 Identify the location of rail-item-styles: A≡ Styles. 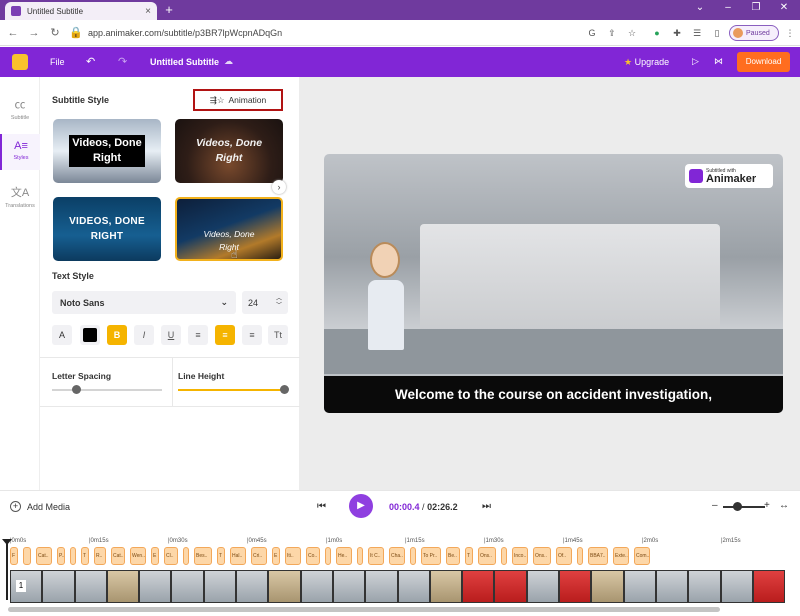
(20, 152).